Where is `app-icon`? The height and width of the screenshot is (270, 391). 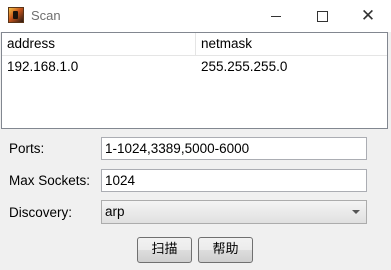 app-icon is located at coordinates (16, 15).